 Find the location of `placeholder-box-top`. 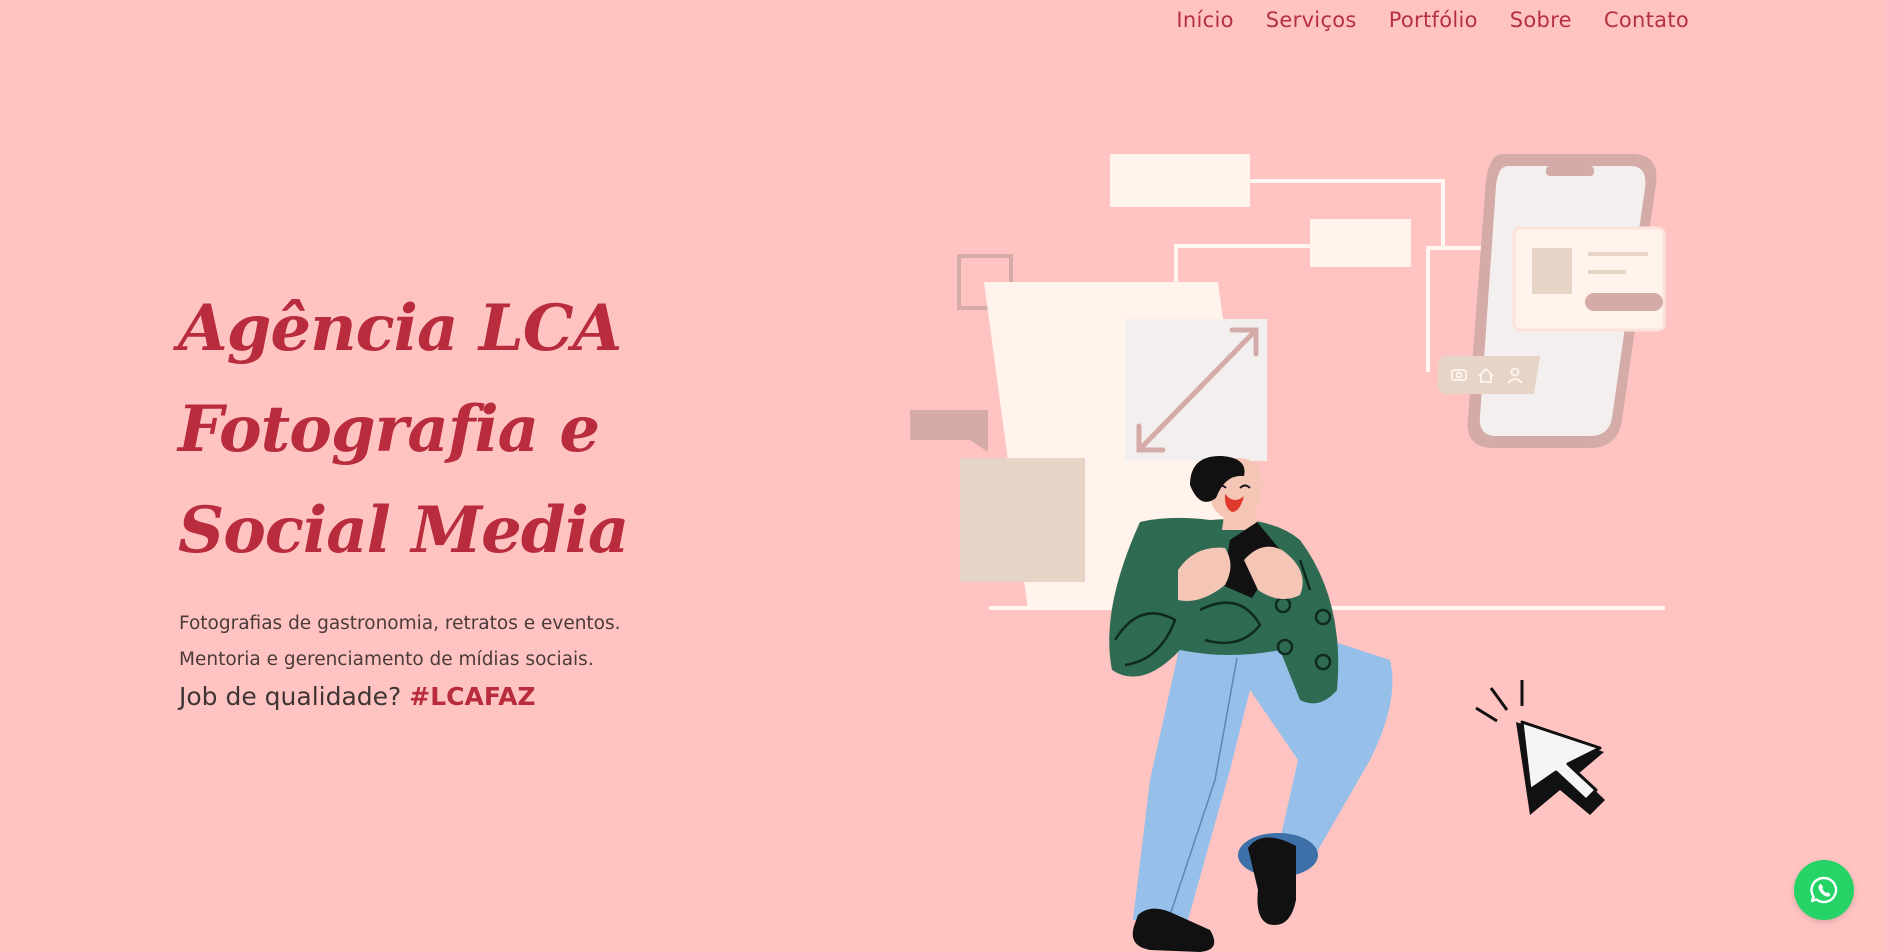

placeholder-box-top is located at coordinates (1180, 180).